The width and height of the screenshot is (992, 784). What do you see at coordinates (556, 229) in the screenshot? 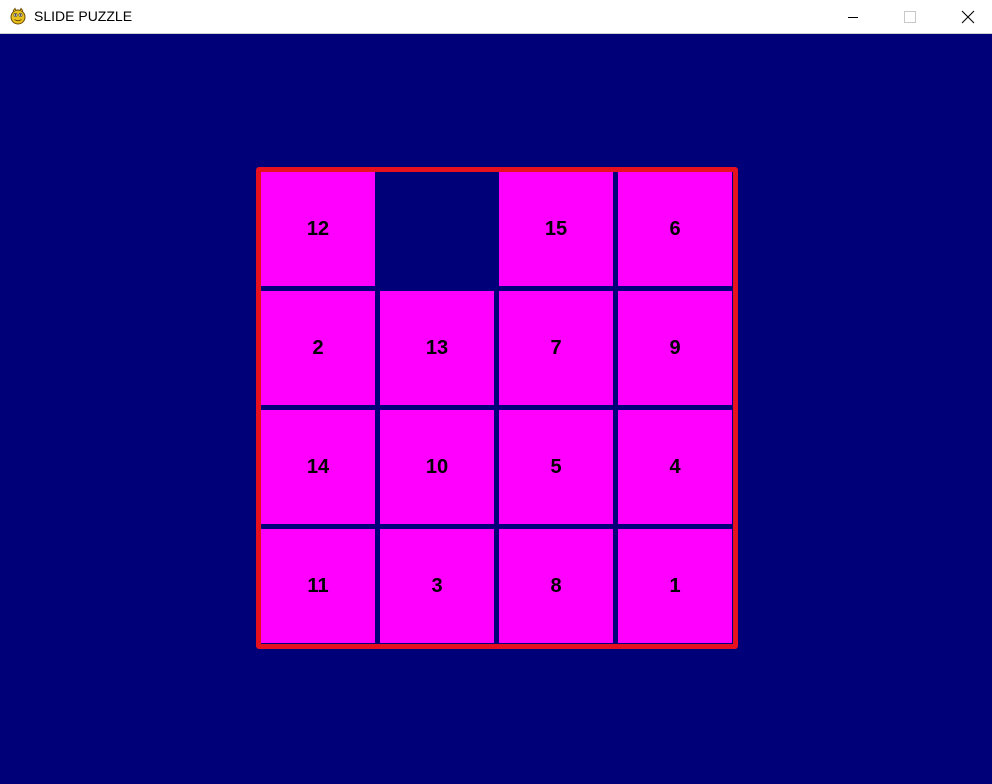
I see `puzzle-tile: 15` at bounding box center [556, 229].